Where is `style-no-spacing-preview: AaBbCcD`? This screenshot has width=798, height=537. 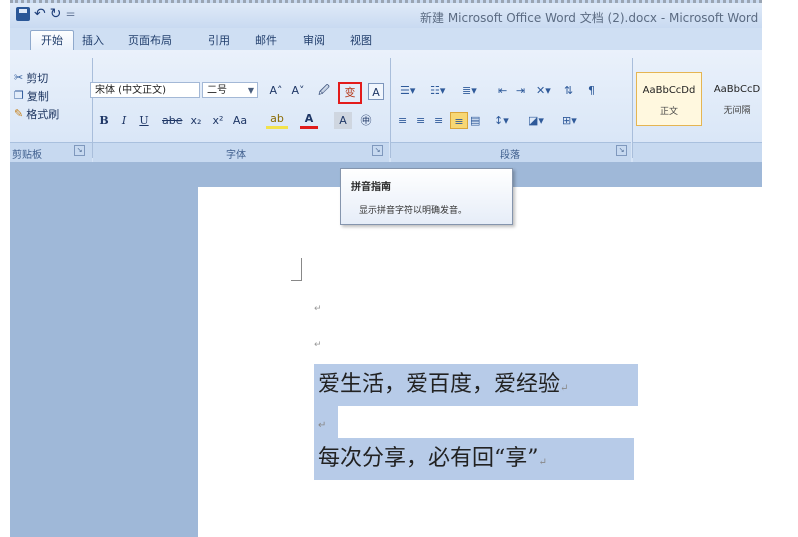 style-no-spacing-preview: AaBbCcD is located at coordinates (737, 89).